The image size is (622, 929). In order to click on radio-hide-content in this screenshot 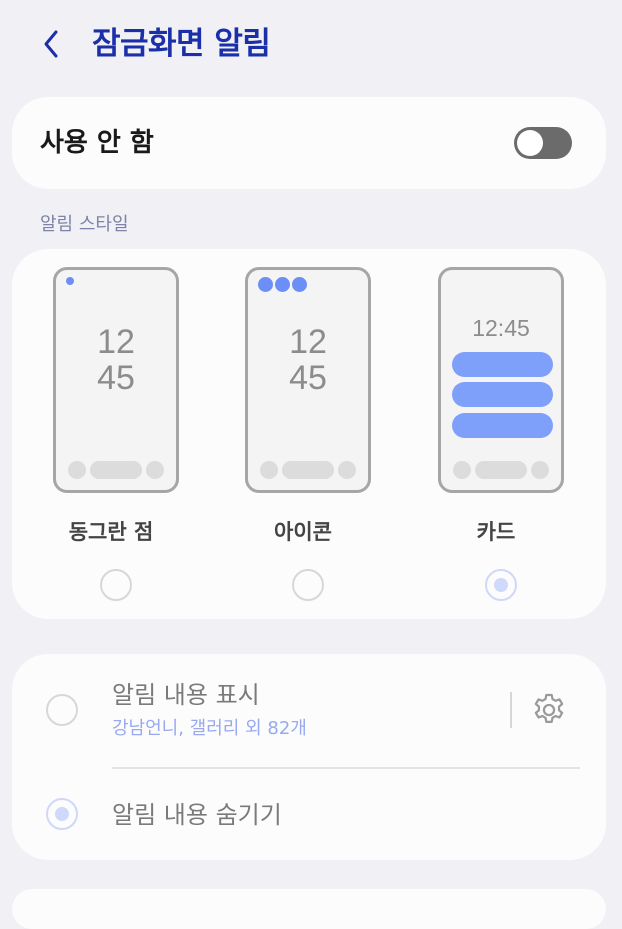, I will do `click(62, 814)`.